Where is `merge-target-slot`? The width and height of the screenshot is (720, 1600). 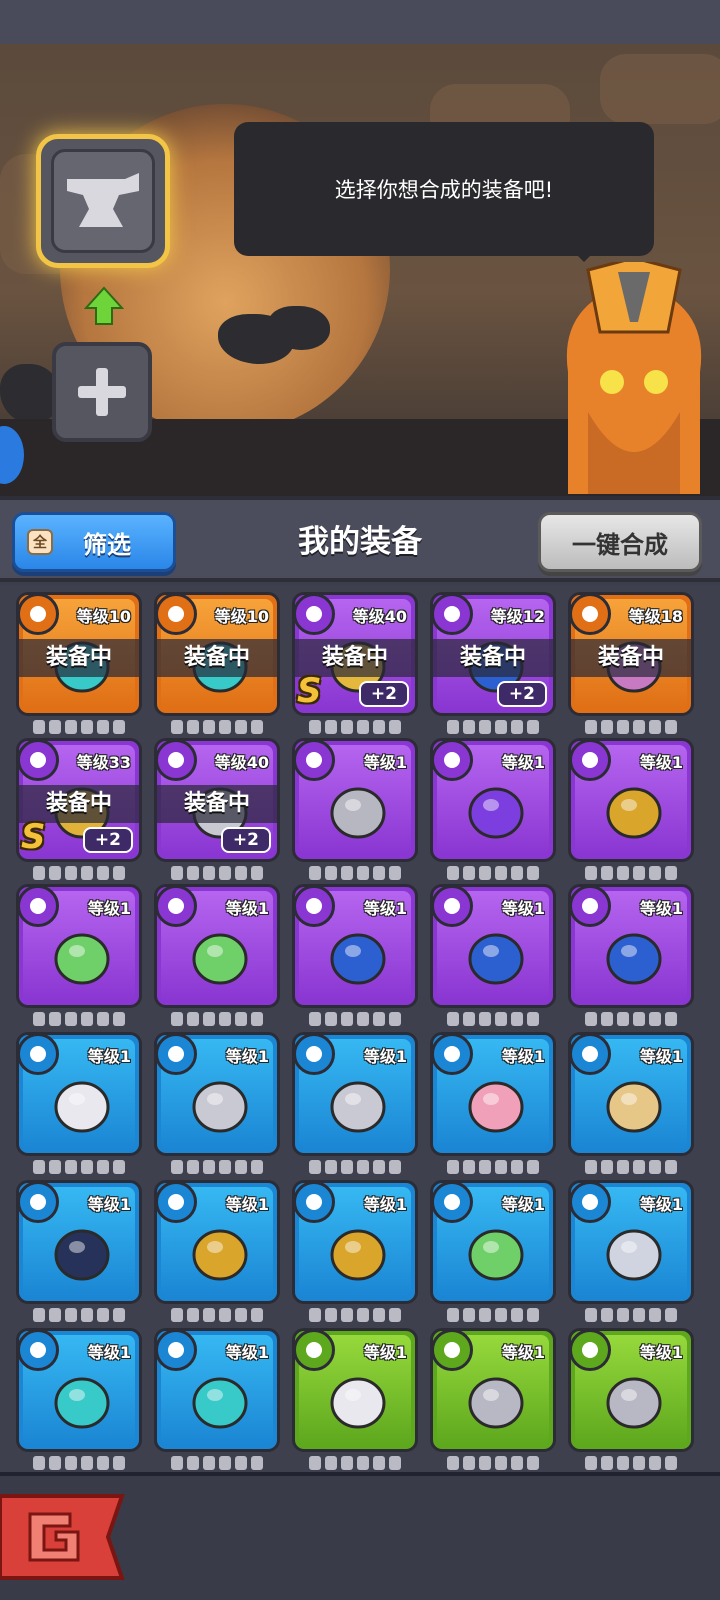
merge-target-slot is located at coordinates (103, 201).